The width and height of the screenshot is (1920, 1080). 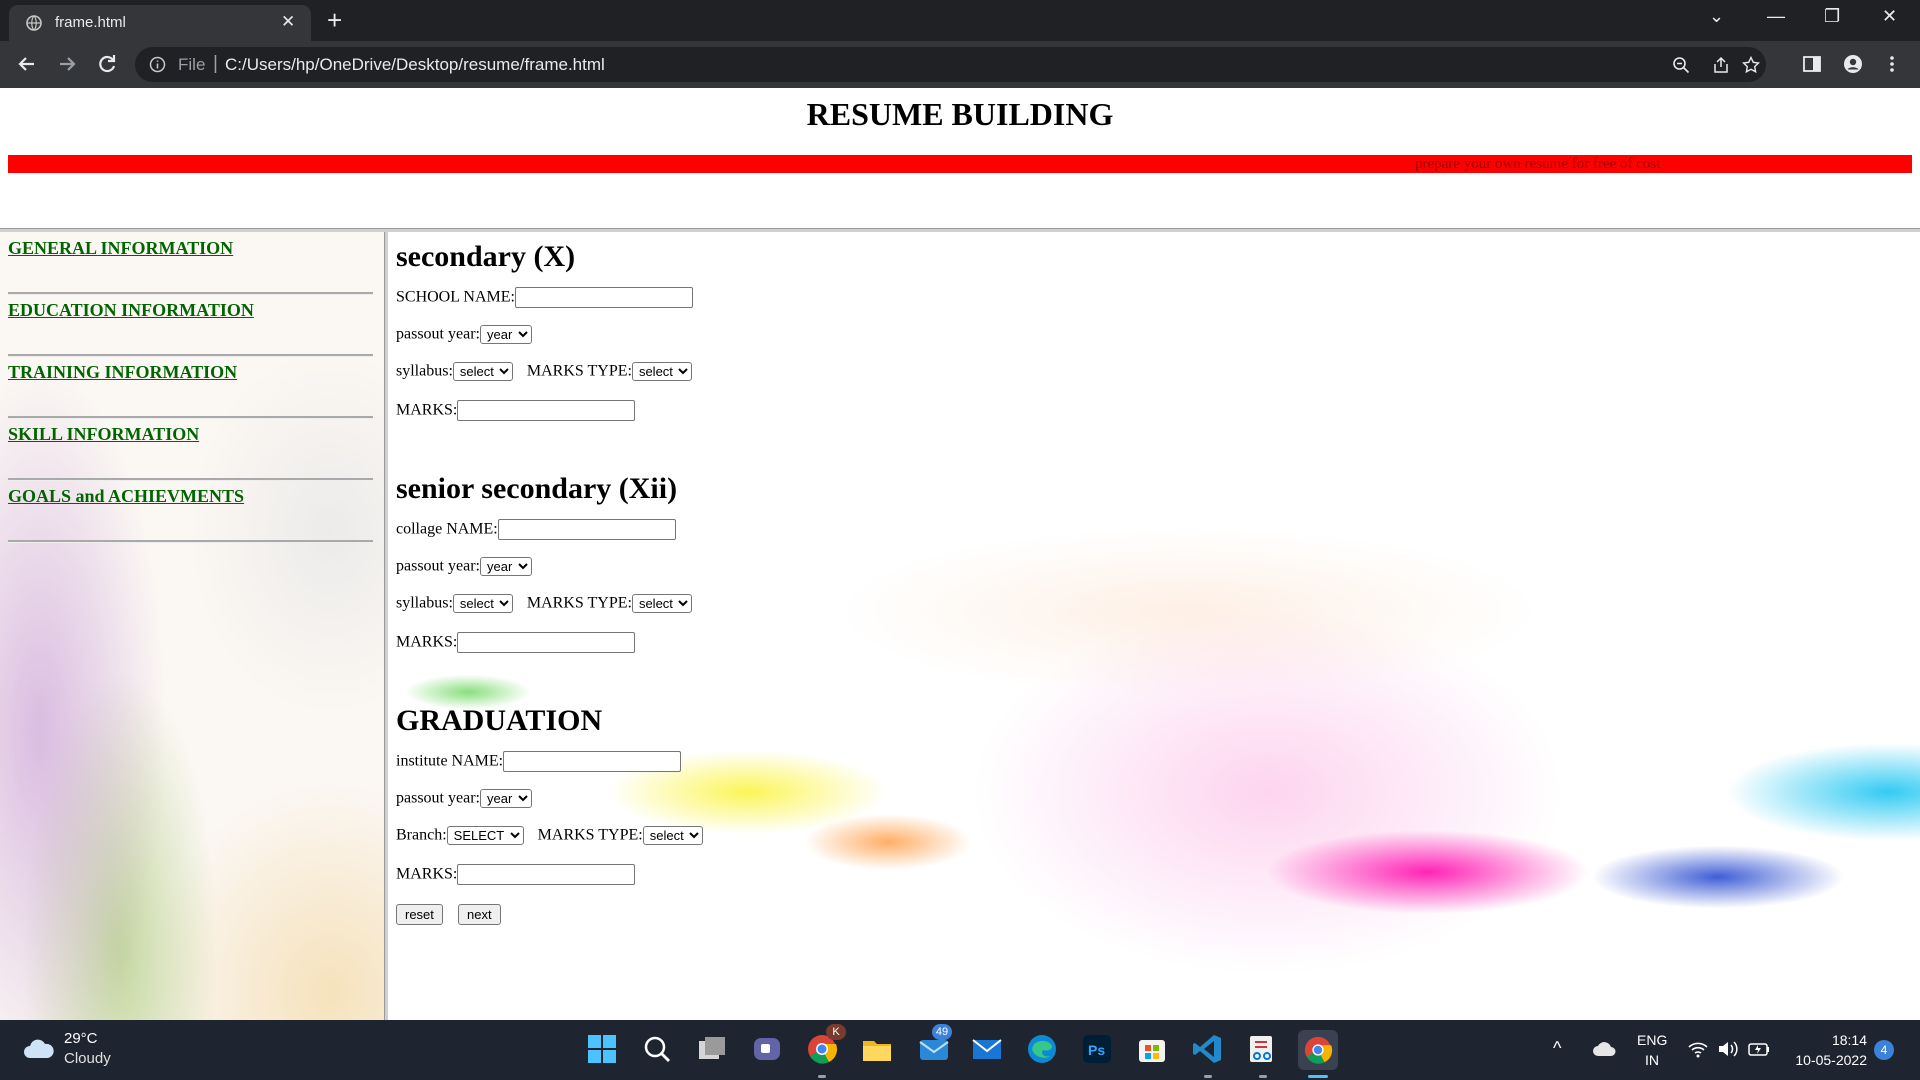 I want to click on secondary-marks-input, so click(x=546, y=410).